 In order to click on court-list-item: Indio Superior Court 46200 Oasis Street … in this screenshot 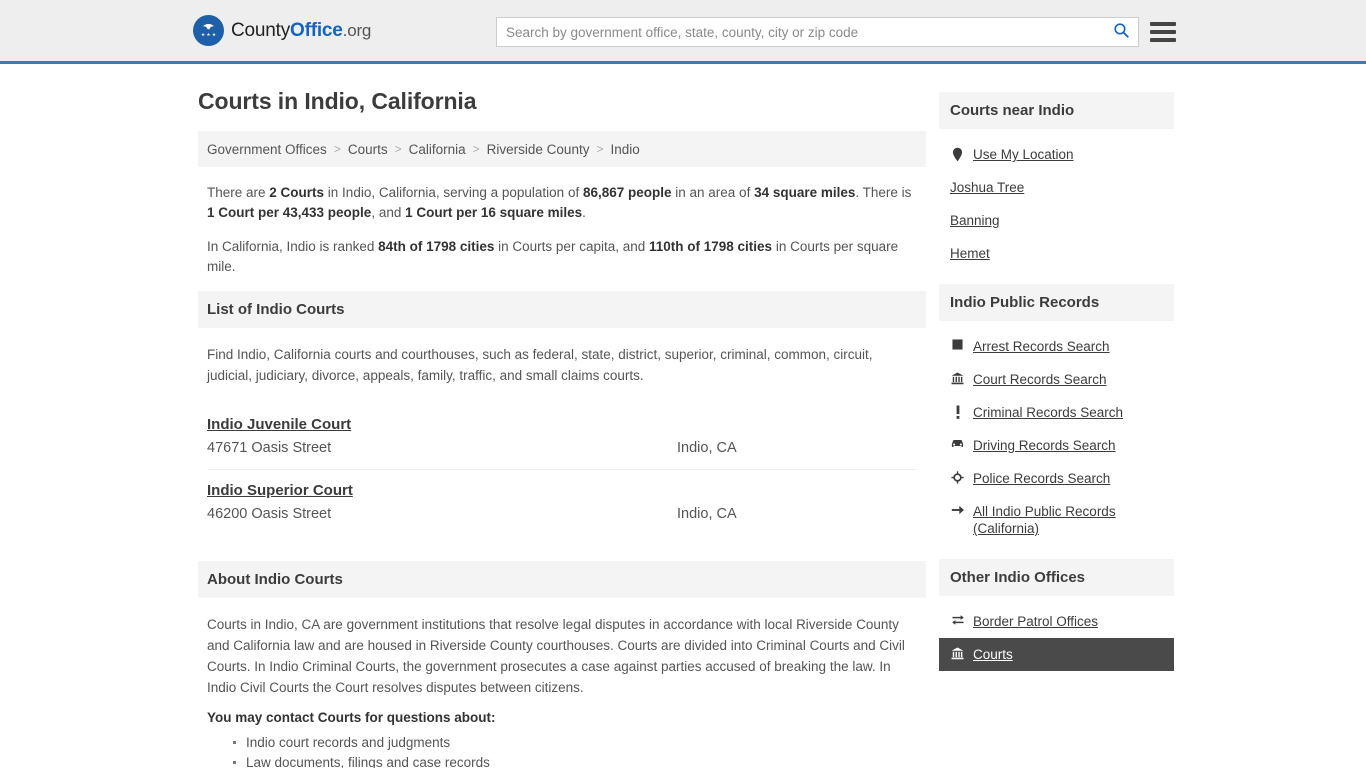, I will do `click(562, 502)`.